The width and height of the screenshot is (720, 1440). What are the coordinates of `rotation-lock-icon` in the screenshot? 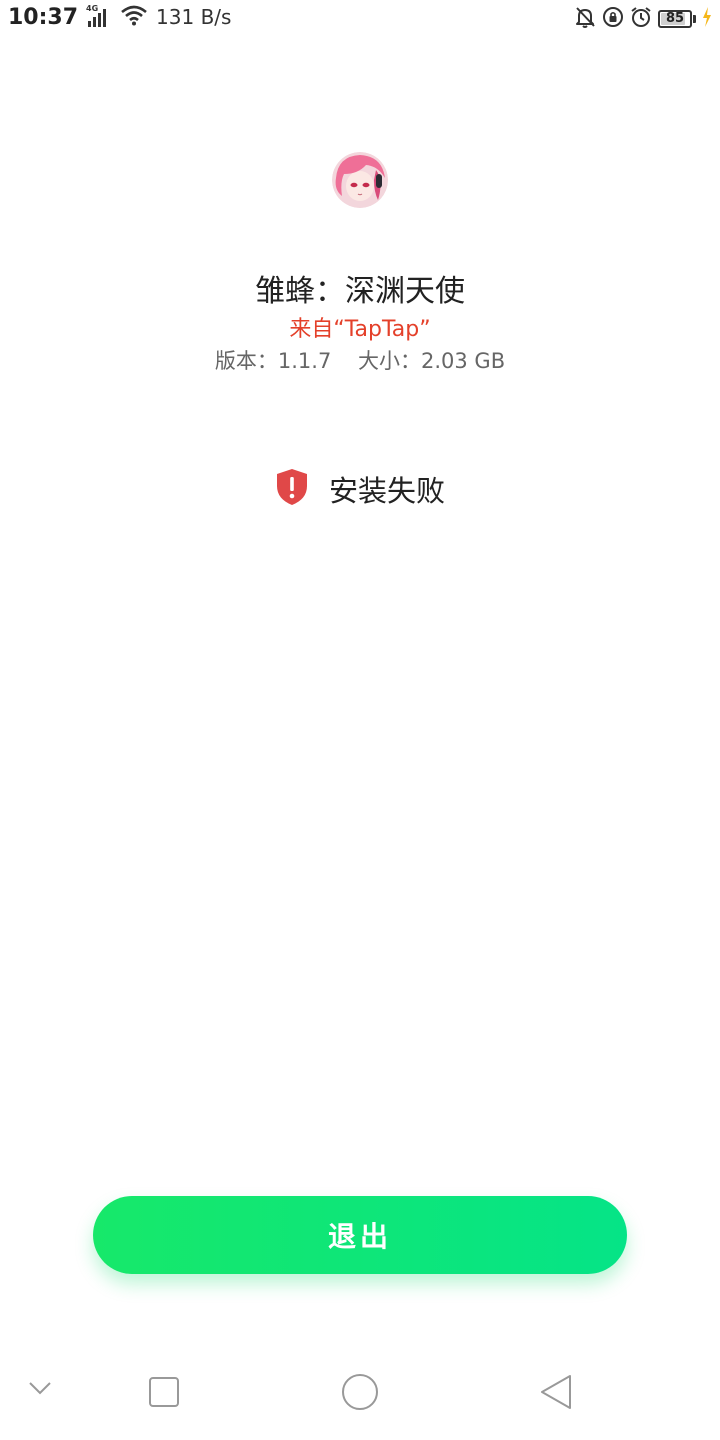 It's located at (613, 19).